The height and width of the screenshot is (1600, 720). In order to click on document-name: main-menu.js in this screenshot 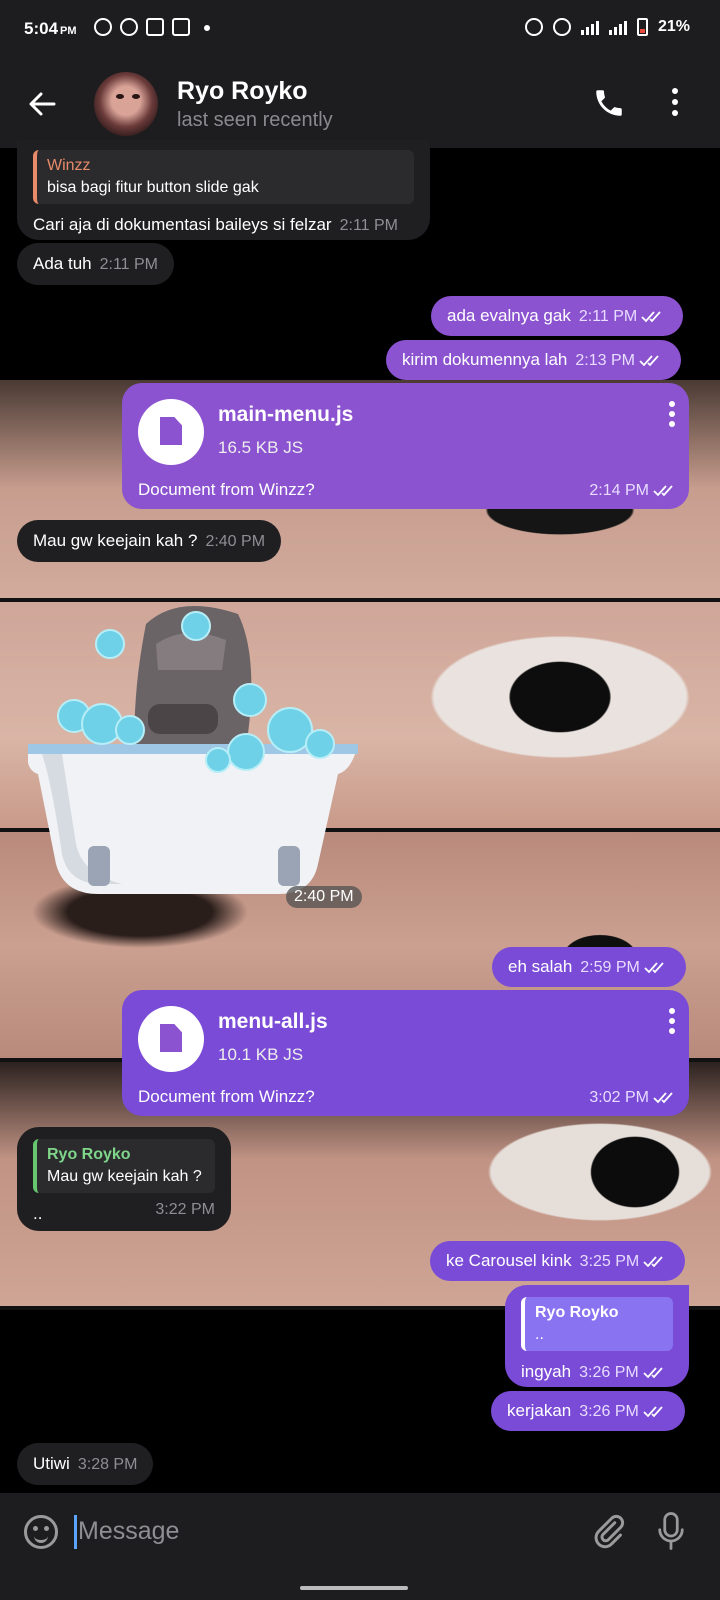, I will do `click(286, 414)`.